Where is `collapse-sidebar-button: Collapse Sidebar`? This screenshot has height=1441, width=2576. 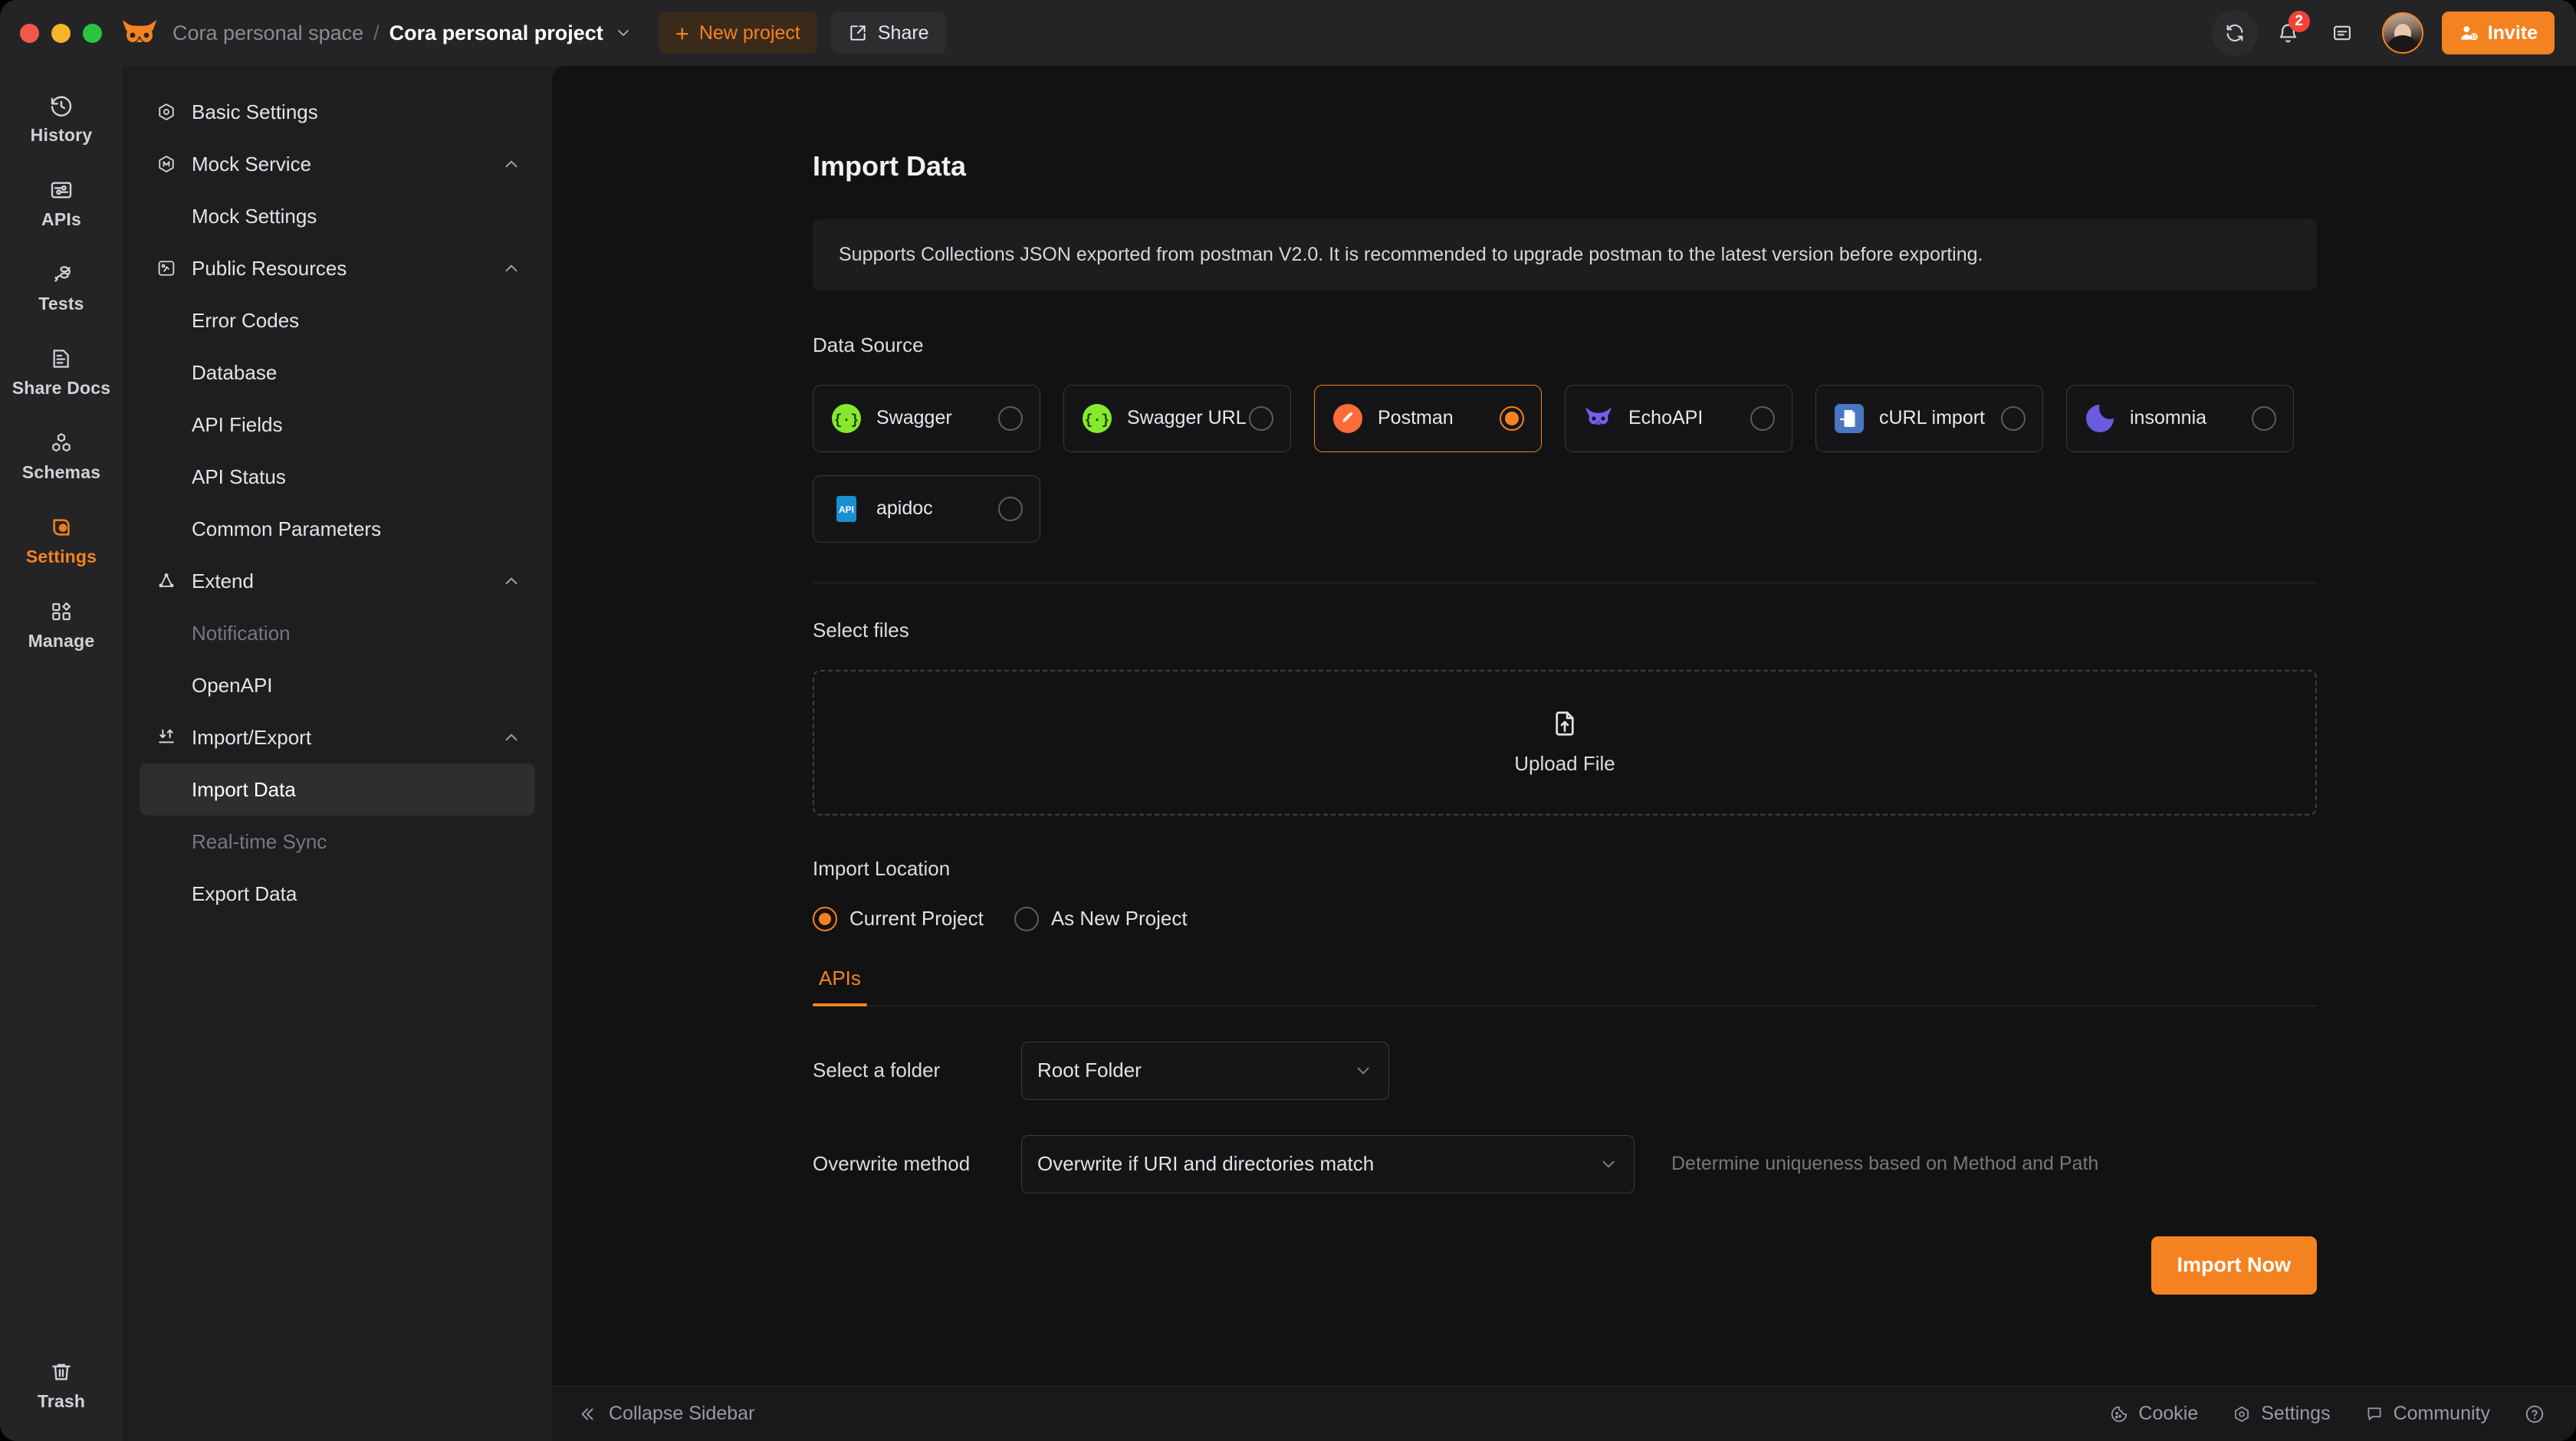
collapse-sidebar-button: Collapse Sidebar is located at coordinates (666, 1414).